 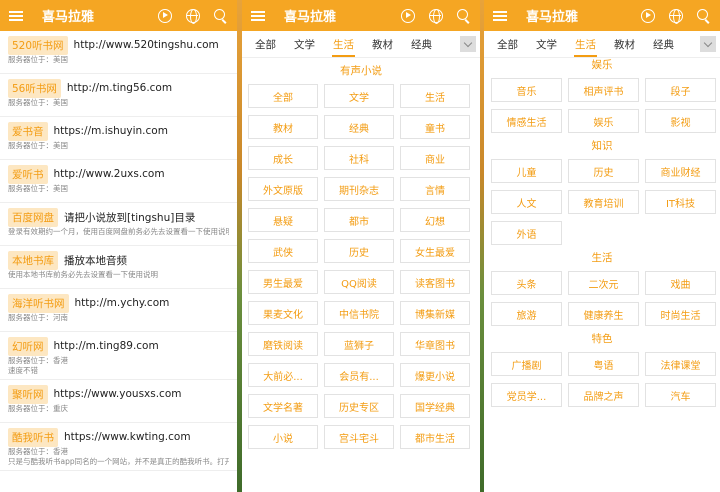 I want to click on category-cell: 社科, so click(x=359, y=158).